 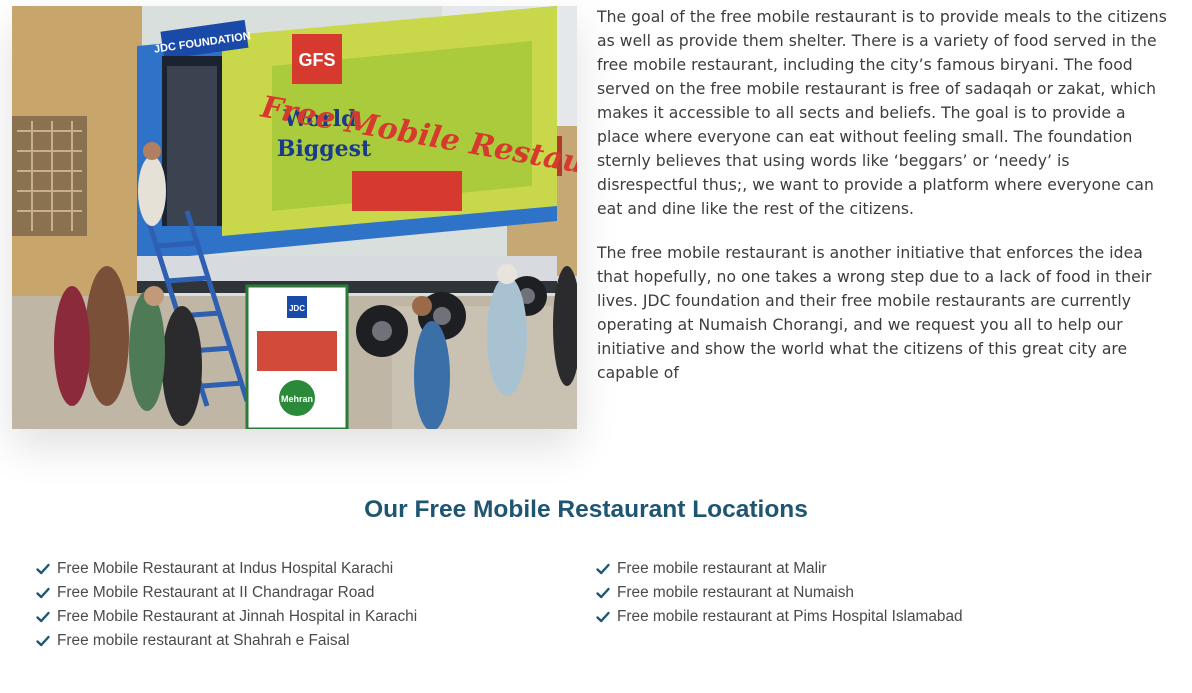 I want to click on location-item: Free mobile restaurant at Malir, so click(x=779, y=569).